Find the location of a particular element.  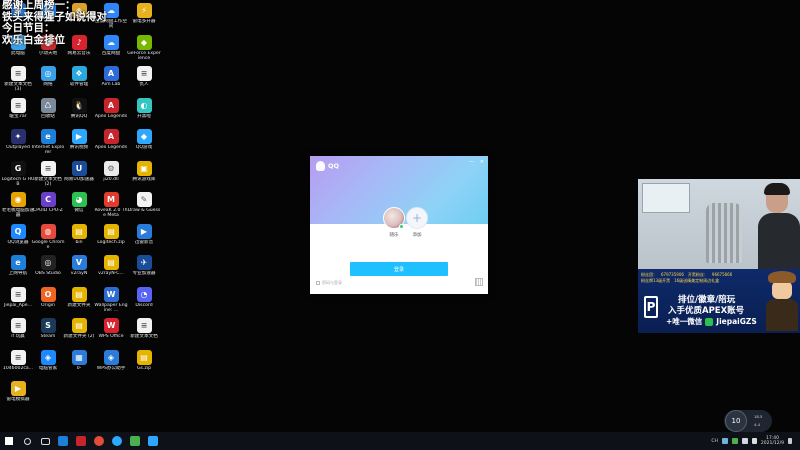

desktop-icon: O Origin is located at coordinates (48, 303).